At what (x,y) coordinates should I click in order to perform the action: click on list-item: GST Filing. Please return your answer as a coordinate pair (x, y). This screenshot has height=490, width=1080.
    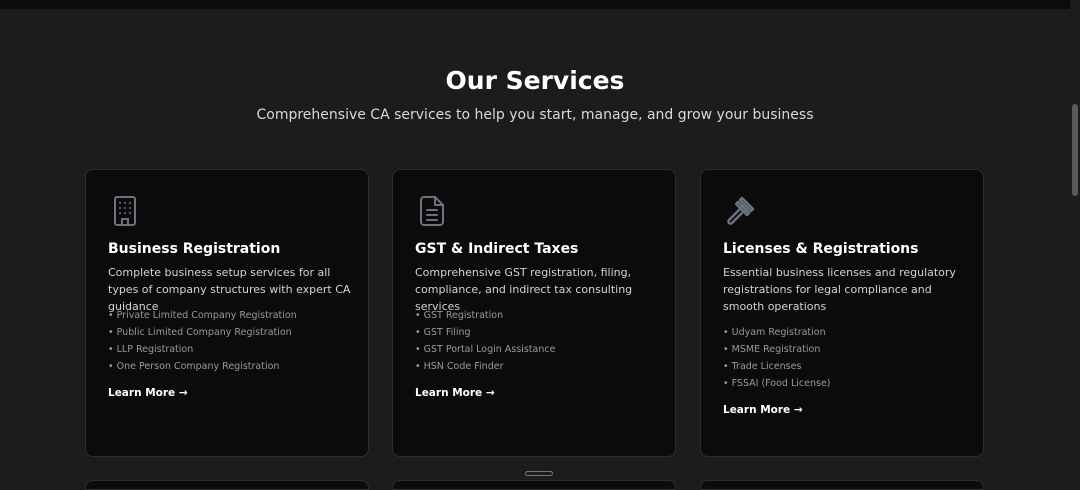
    Looking at the image, I should click on (537, 332).